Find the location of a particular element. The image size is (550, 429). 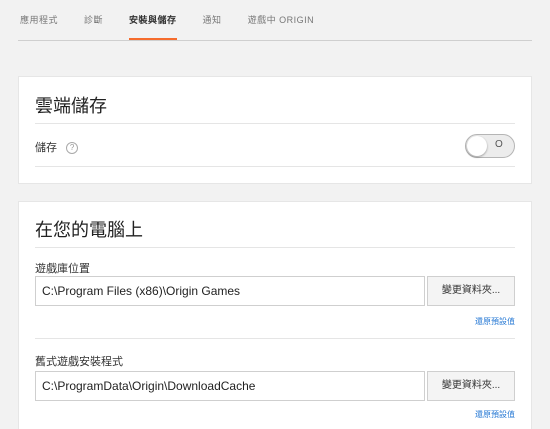

tab-diagnostics: 診斷 is located at coordinates (93, 20).